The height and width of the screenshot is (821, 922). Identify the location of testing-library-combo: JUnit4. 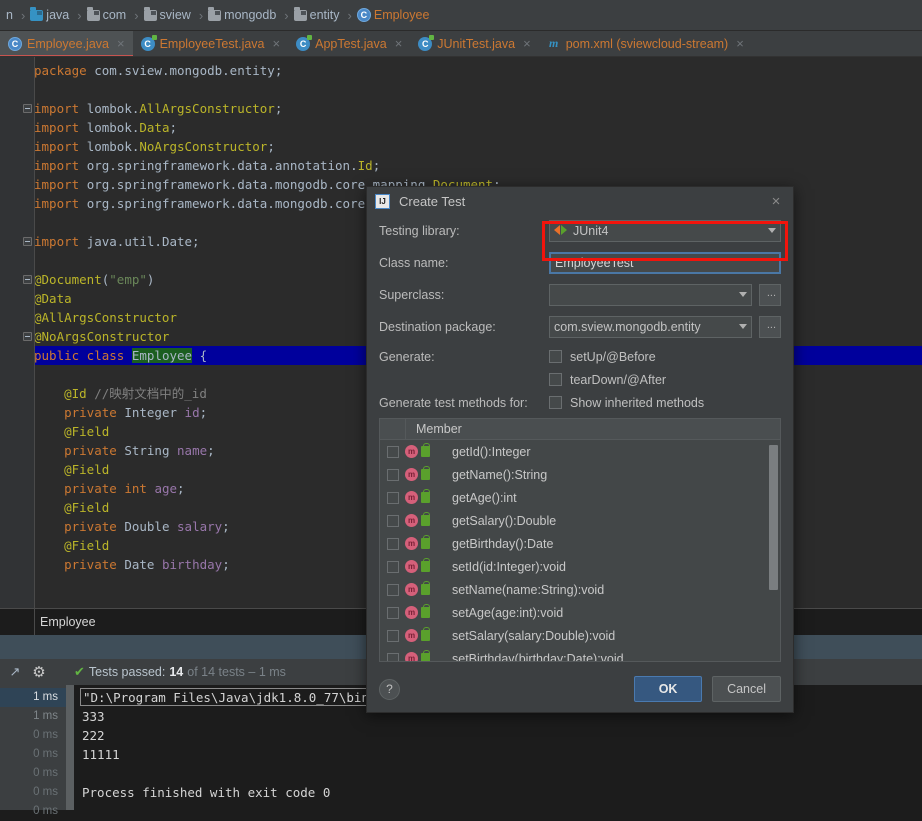
(665, 230).